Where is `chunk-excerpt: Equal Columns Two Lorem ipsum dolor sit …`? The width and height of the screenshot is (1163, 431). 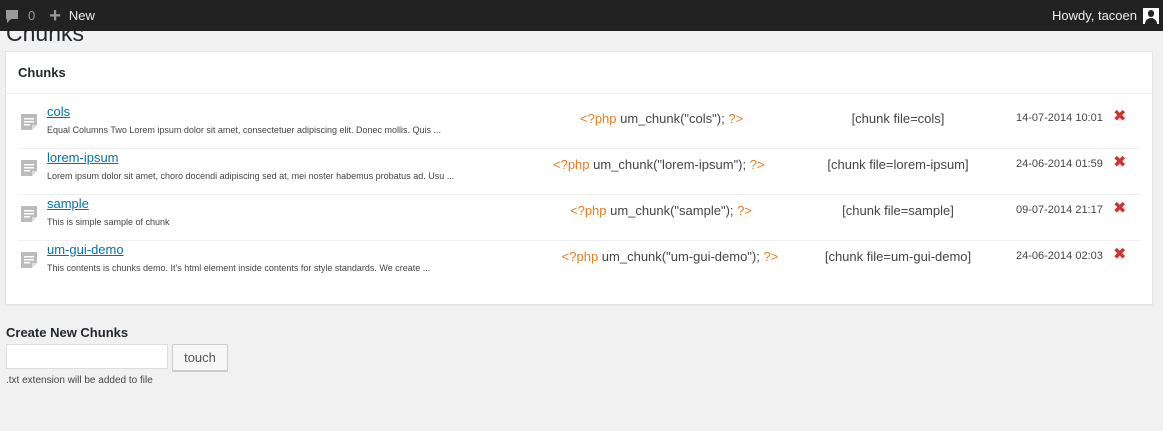 chunk-excerpt: Equal Columns Two Lorem ipsum dolor sit … is located at coordinates (244, 130).